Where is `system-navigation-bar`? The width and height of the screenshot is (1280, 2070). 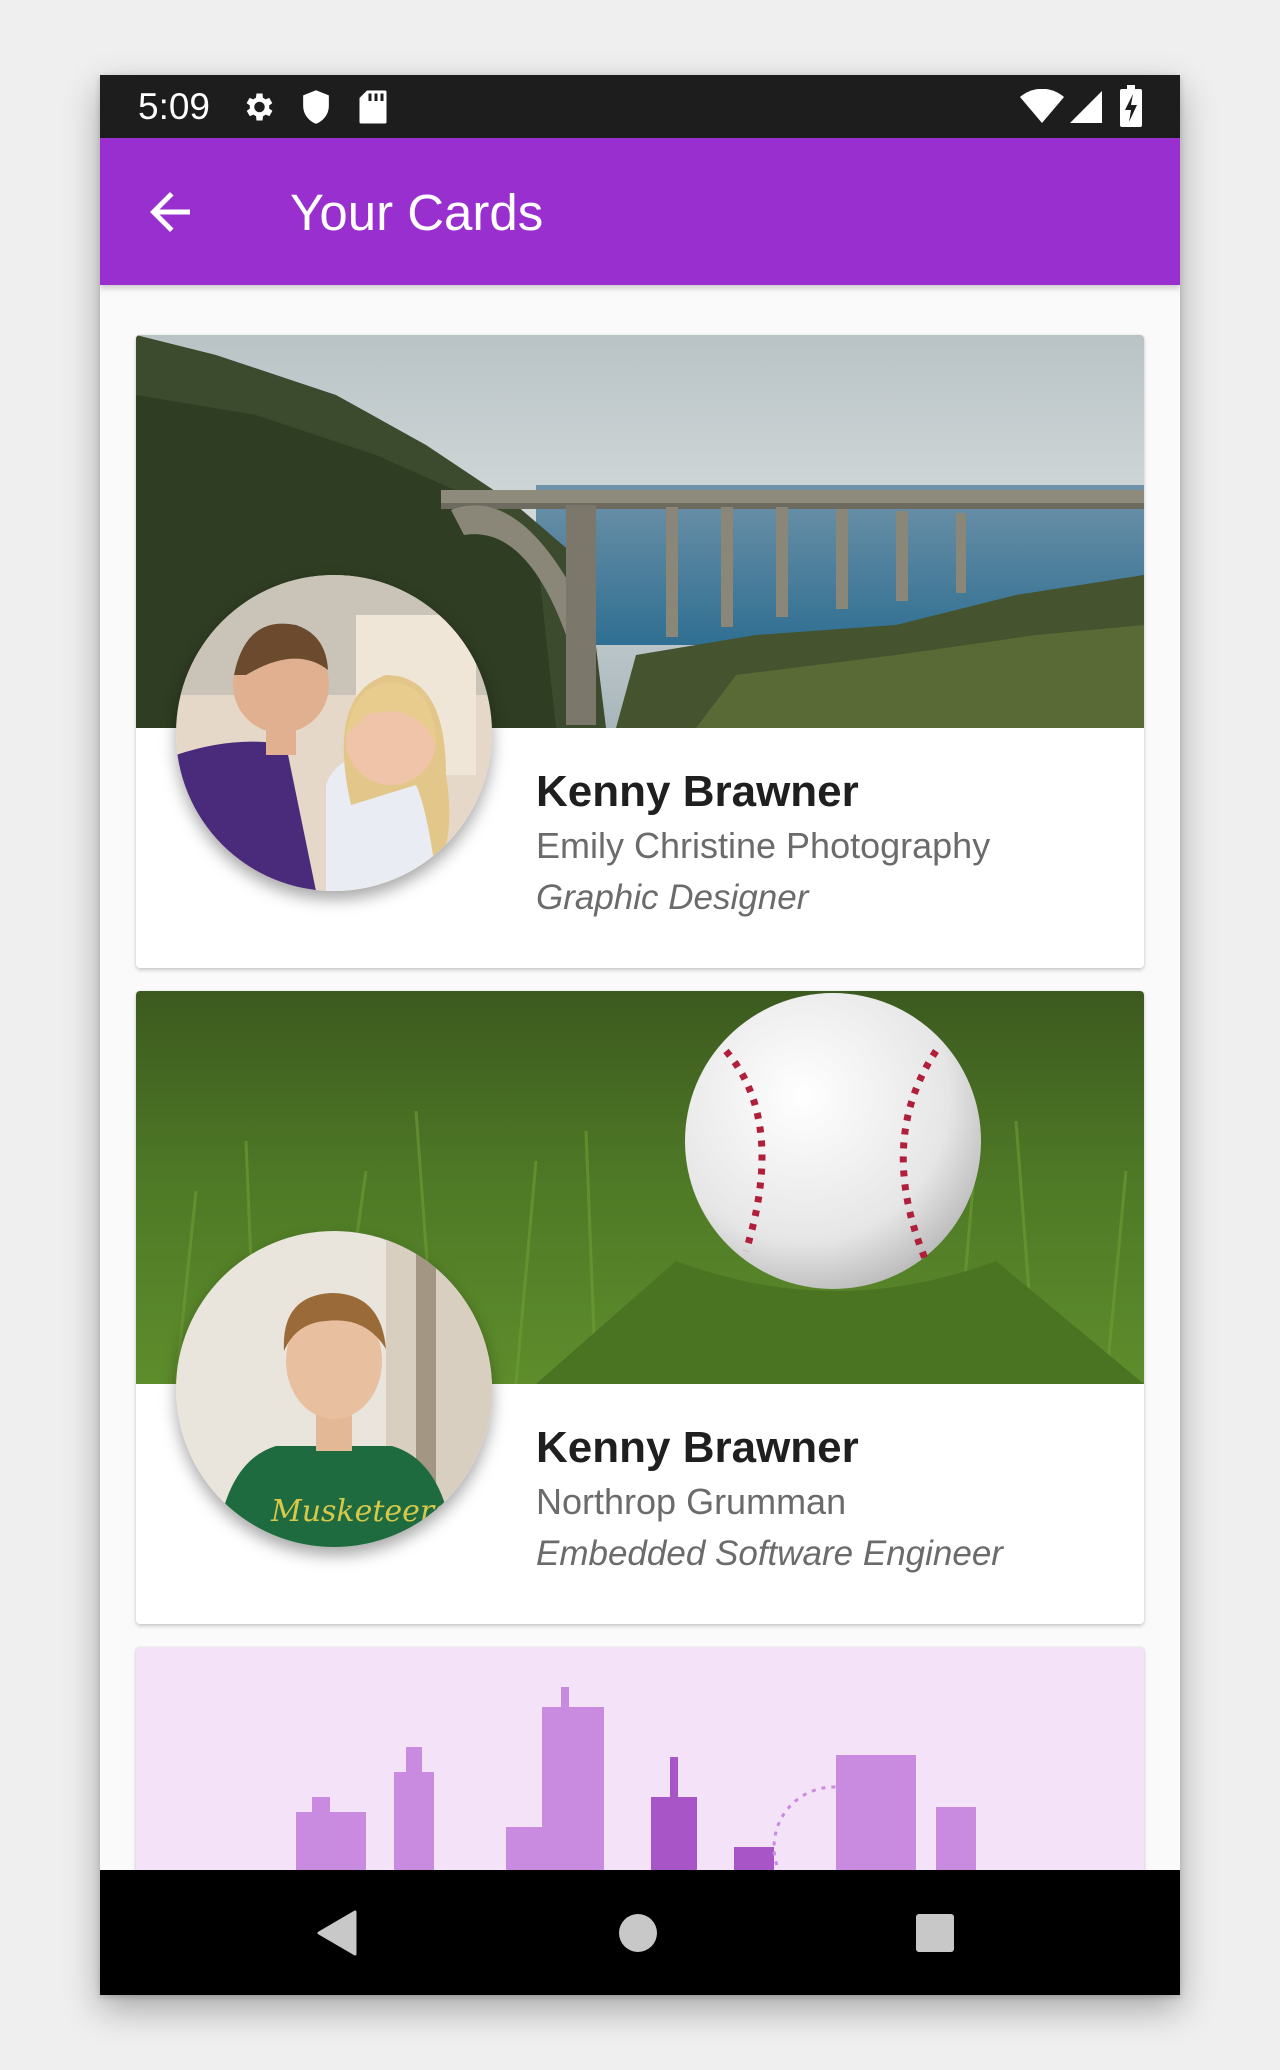 system-navigation-bar is located at coordinates (640, 1932).